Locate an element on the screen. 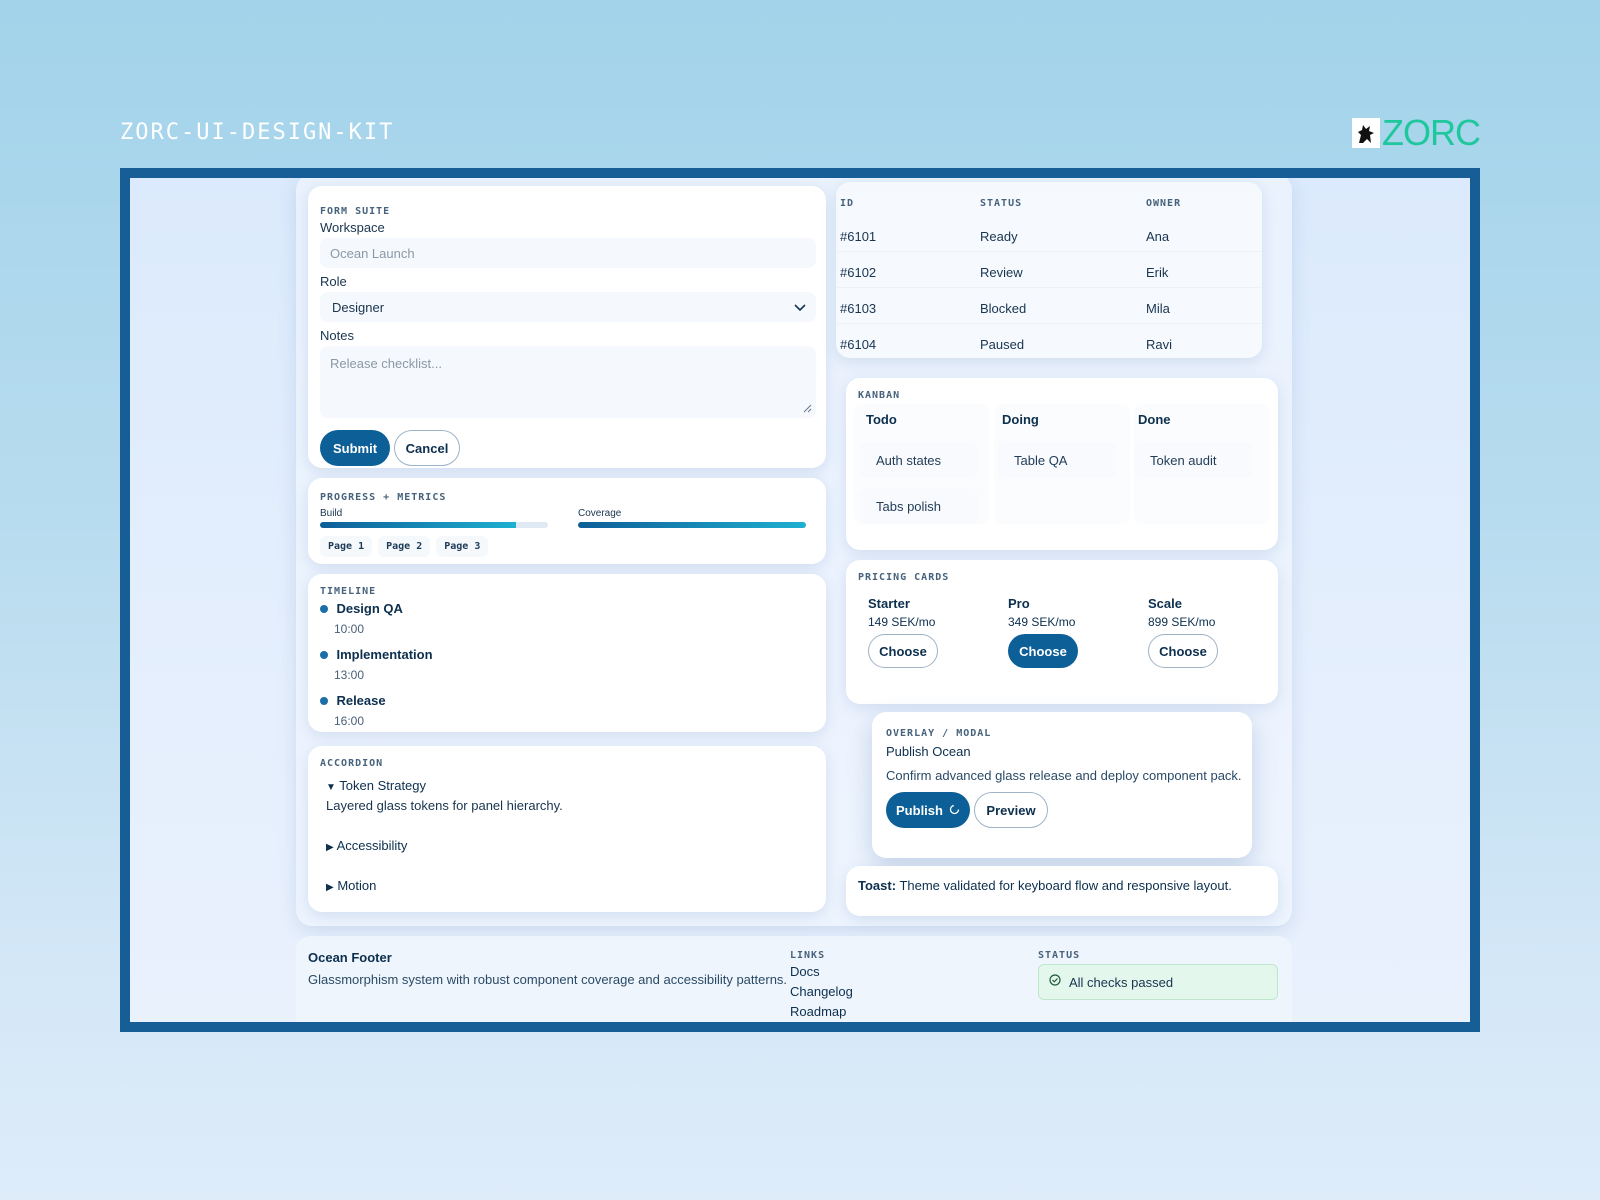 The height and width of the screenshot is (1200, 1600). accordion-item-motion: ▶ Motion is located at coordinates (351, 885).